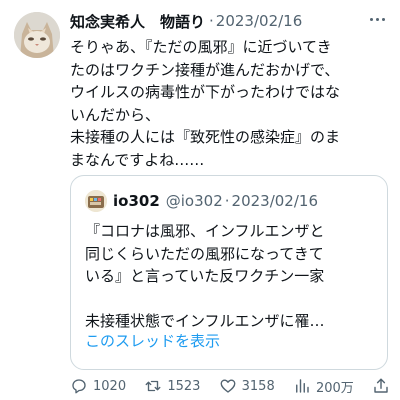 This screenshot has height=400, width=400. I want to click on share-icon, so click(381, 385).